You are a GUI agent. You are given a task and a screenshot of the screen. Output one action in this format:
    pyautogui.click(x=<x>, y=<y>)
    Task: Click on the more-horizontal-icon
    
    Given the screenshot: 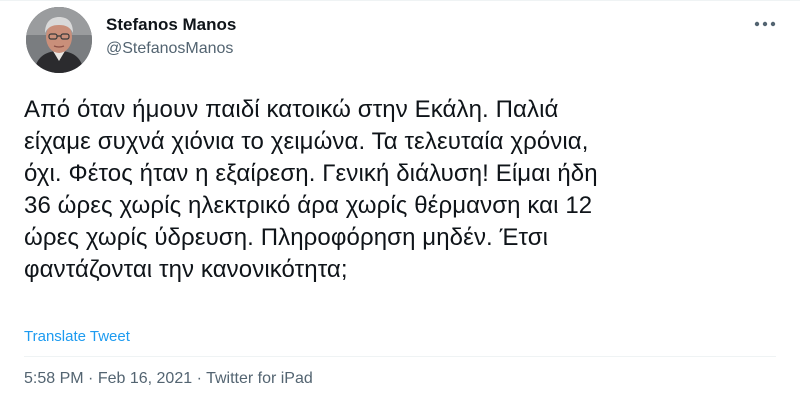 What is the action you would take?
    pyautogui.click(x=765, y=24)
    